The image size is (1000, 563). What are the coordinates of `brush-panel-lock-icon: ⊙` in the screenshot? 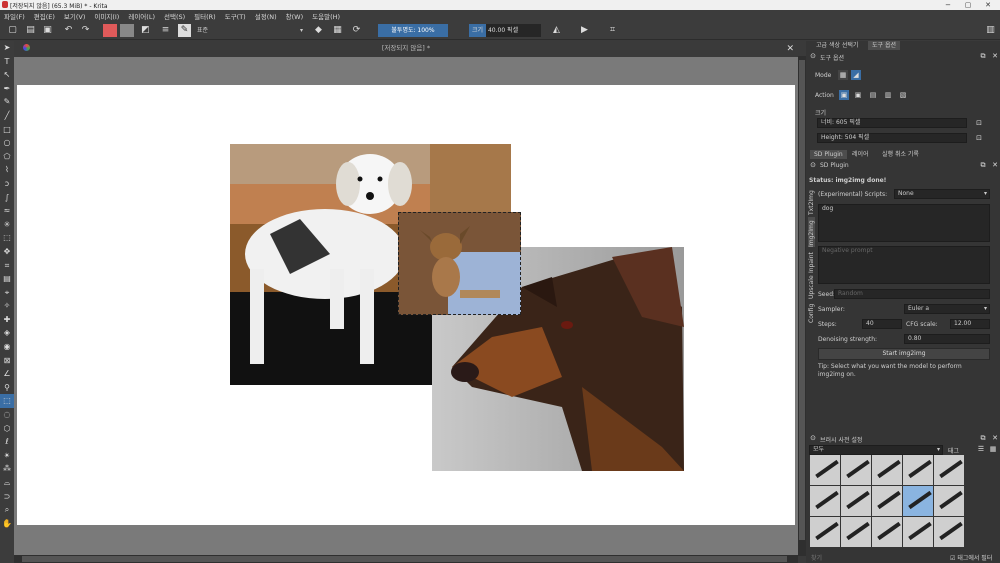 It's located at (813, 438).